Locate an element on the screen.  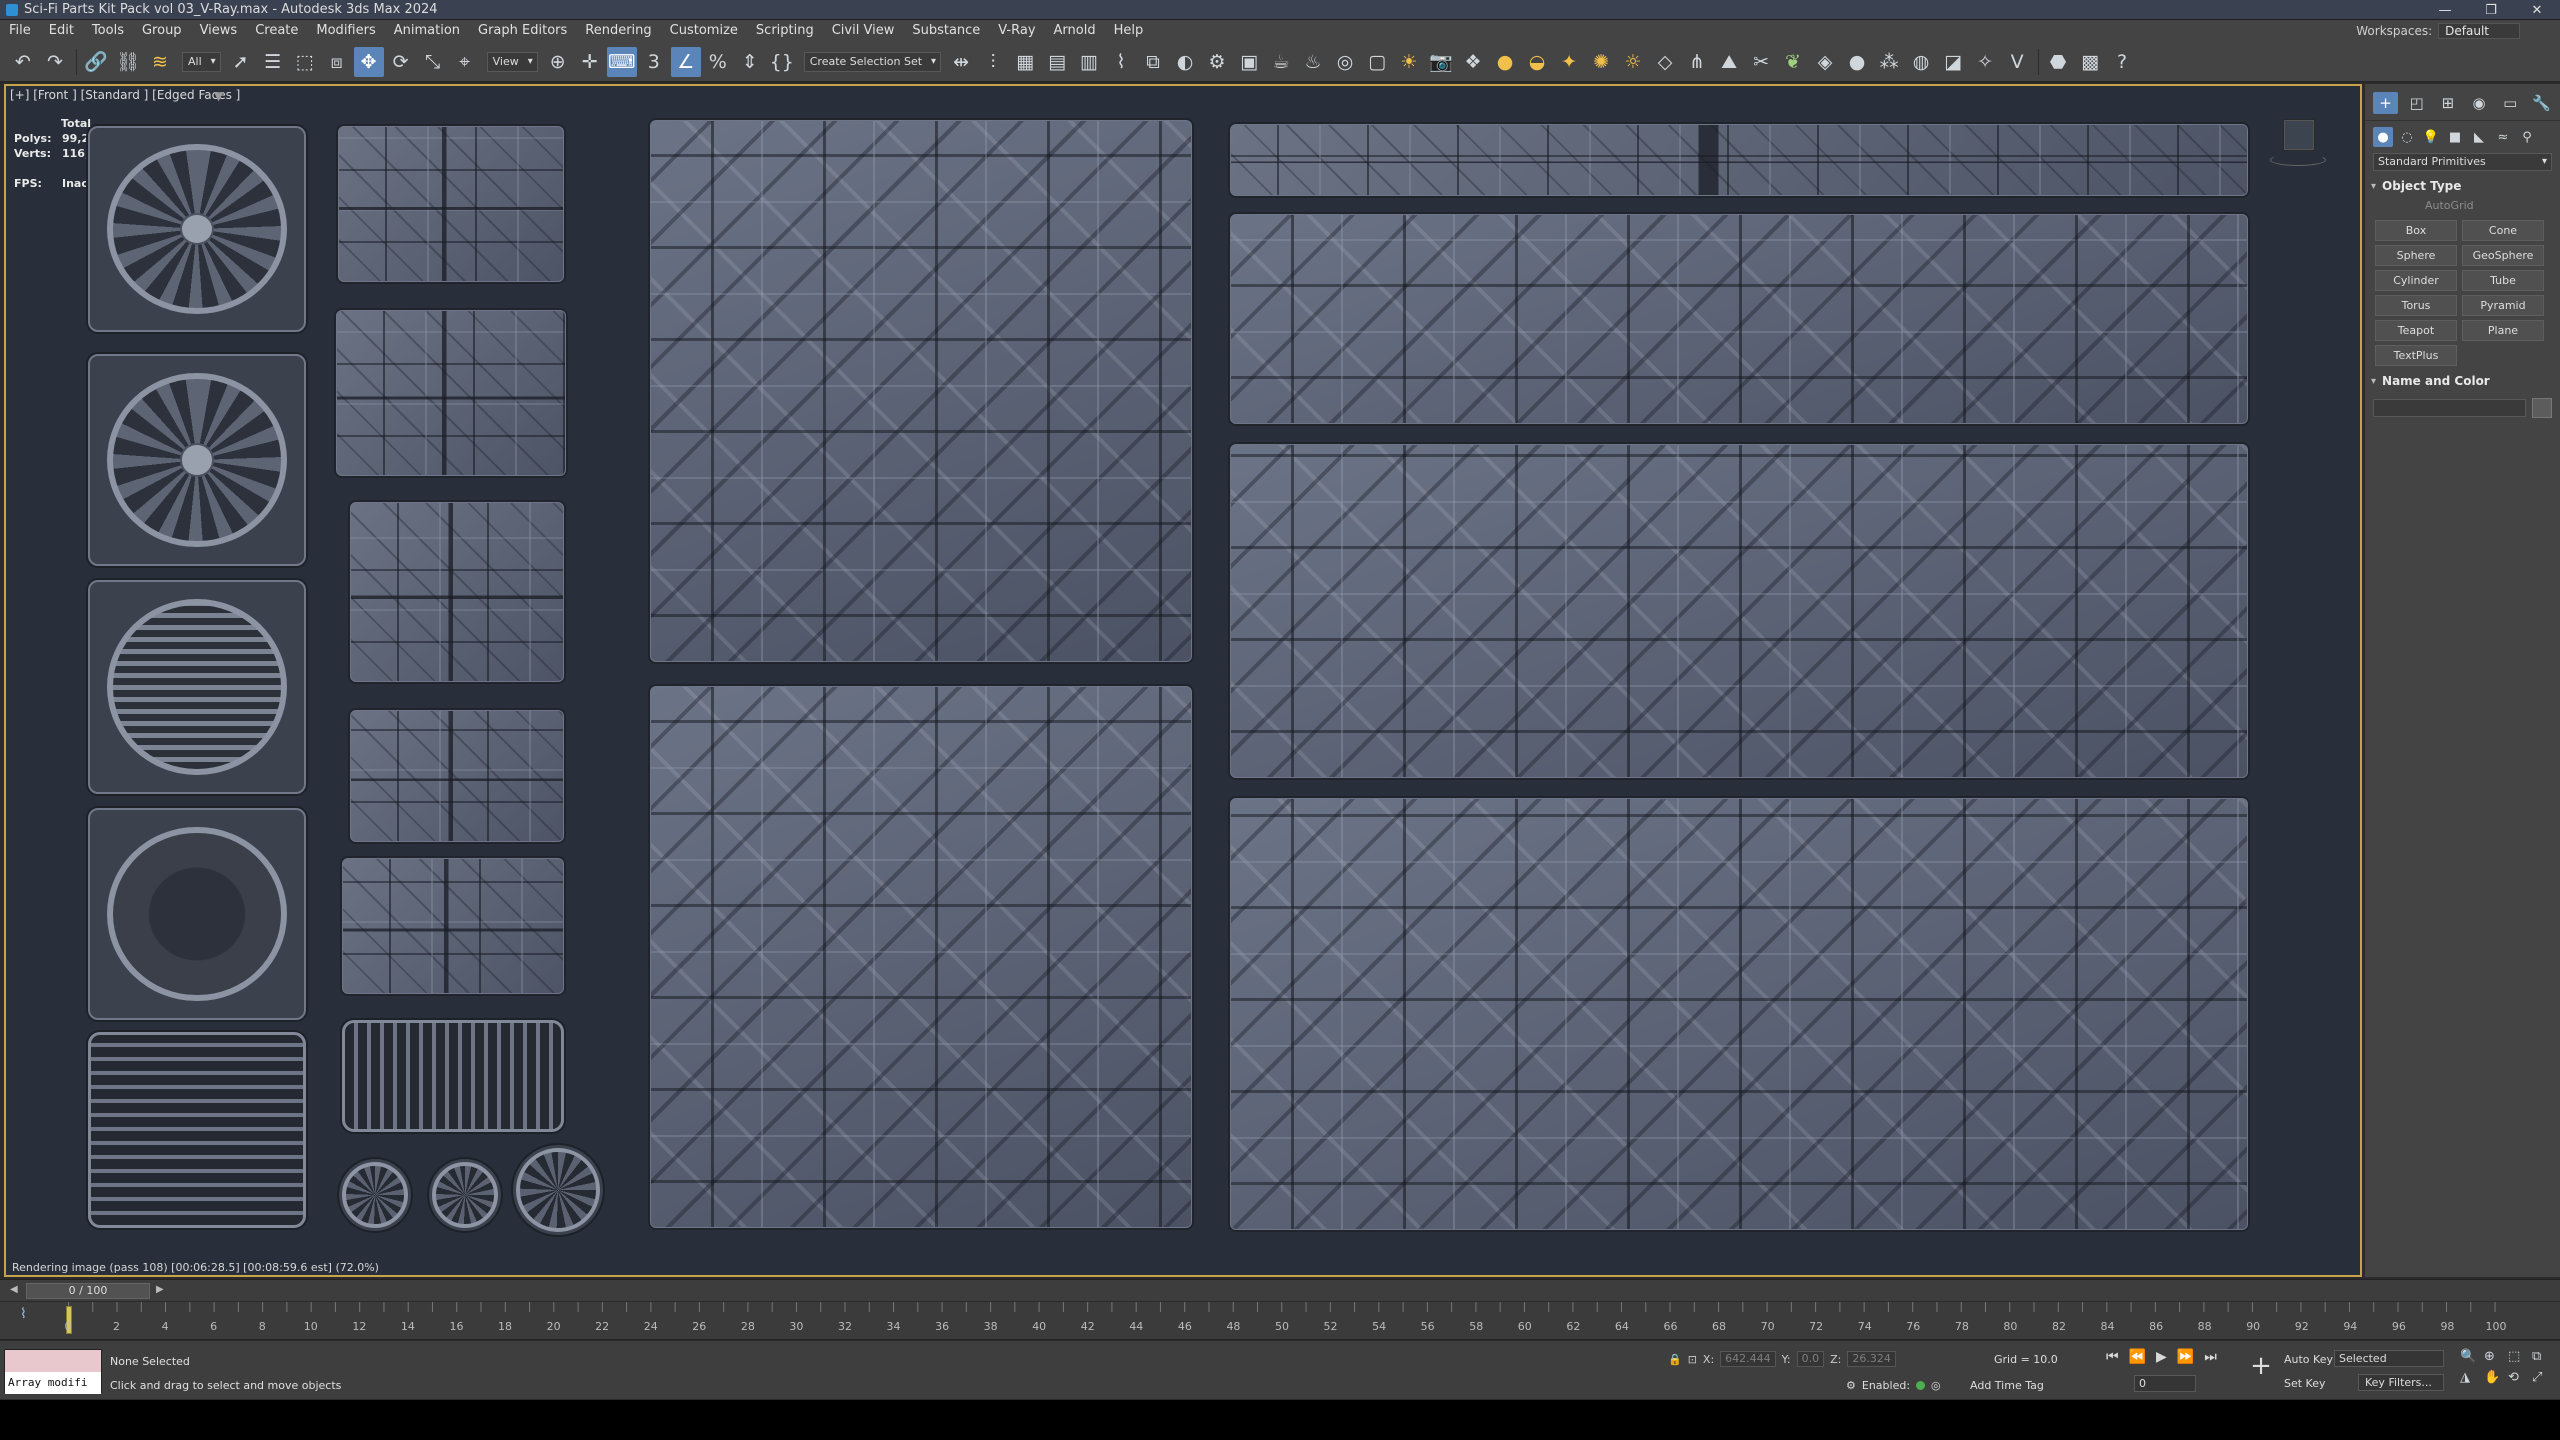
menu-modifiers: Modifiers is located at coordinates (345, 31).